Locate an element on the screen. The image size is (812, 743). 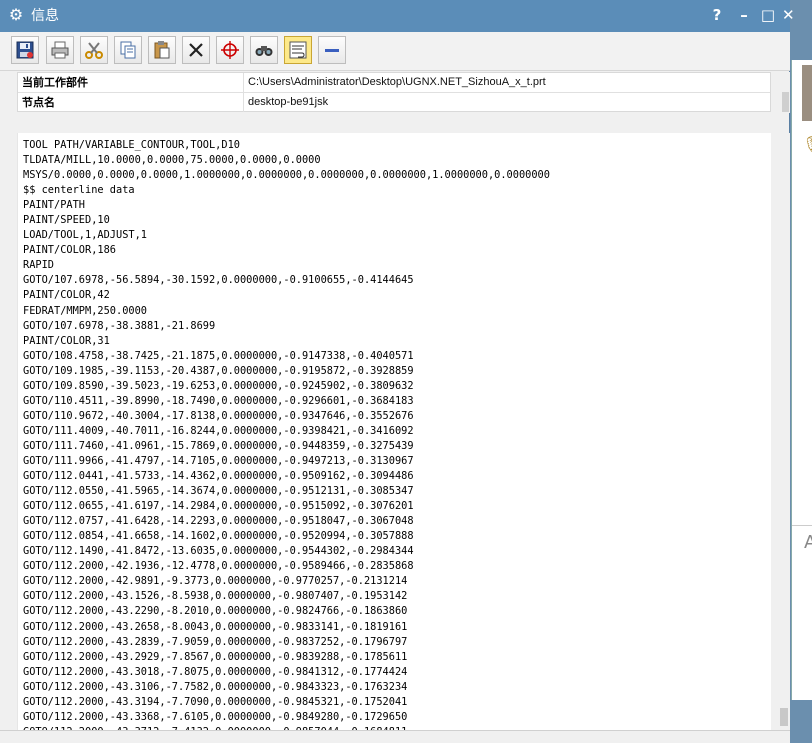
background-window: 🎙 A is located at coordinates (801, 380).